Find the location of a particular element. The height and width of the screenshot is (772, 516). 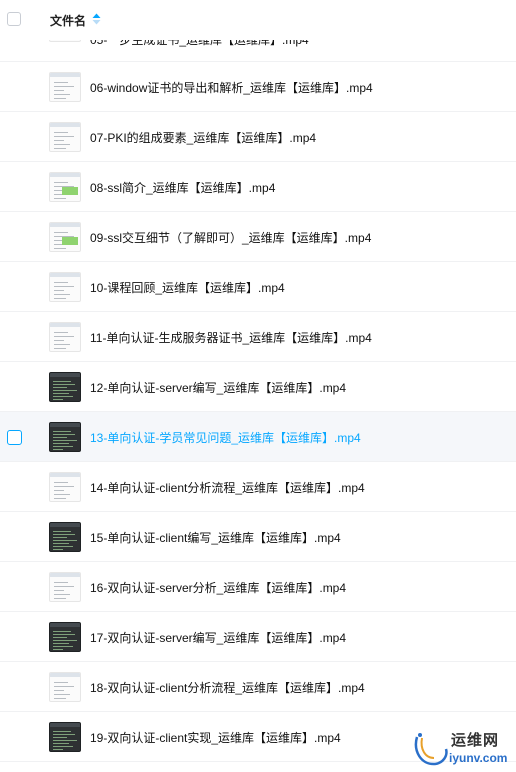

site-watermark: 运维网 iyunv.com is located at coordinates (463, 749).